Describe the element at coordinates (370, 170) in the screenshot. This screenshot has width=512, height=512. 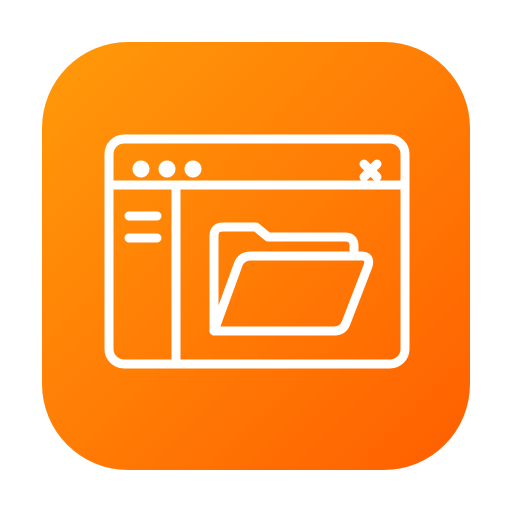
I see `close-icon` at that location.